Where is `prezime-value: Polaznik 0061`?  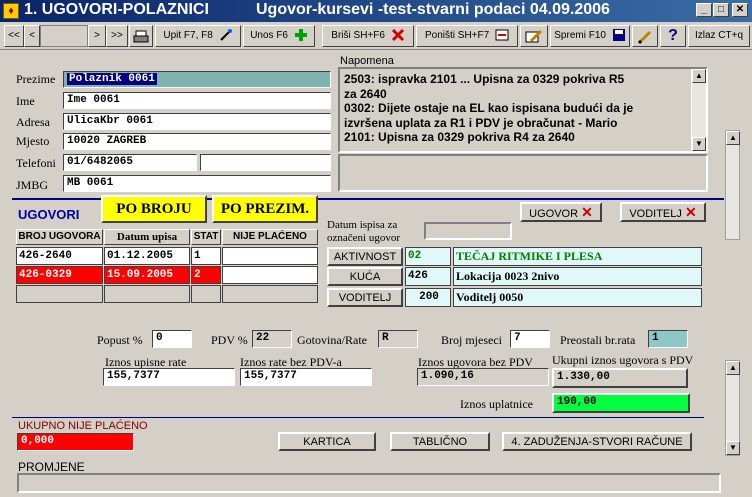
prezime-value: Polaznik 0061 is located at coordinates (112, 79).